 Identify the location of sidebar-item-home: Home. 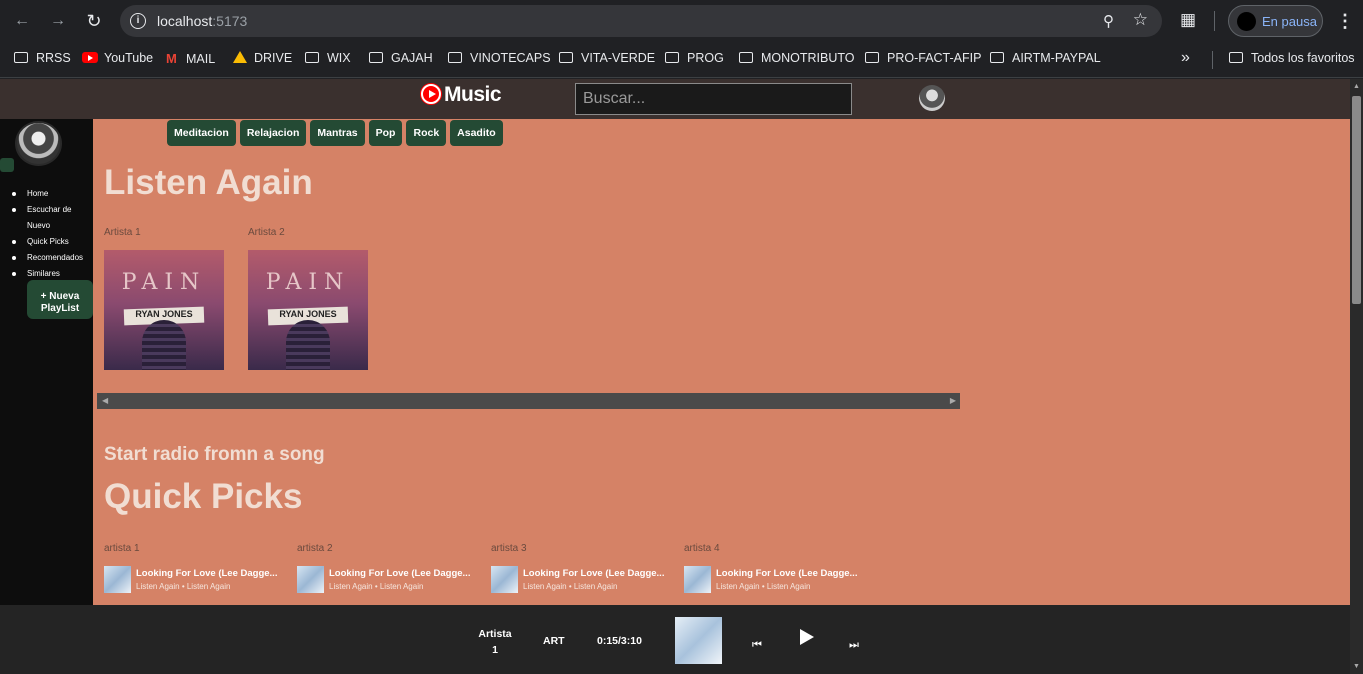
(51, 194).